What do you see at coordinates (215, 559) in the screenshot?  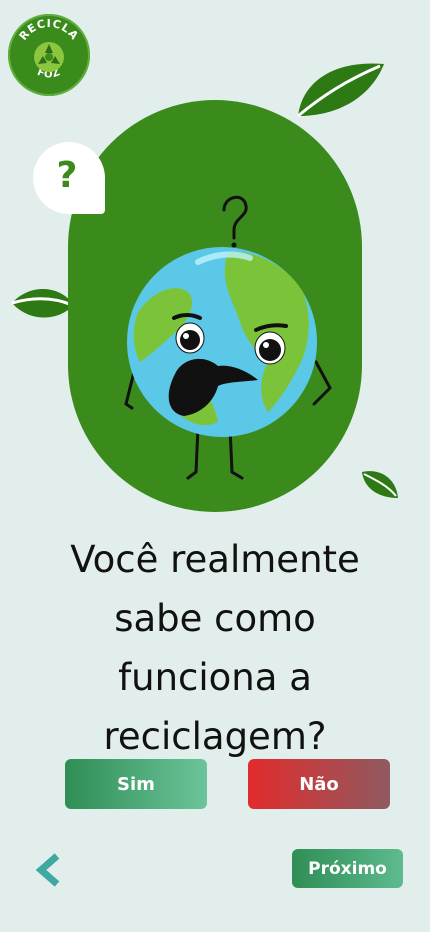 I see `question-line: Você realmente` at bounding box center [215, 559].